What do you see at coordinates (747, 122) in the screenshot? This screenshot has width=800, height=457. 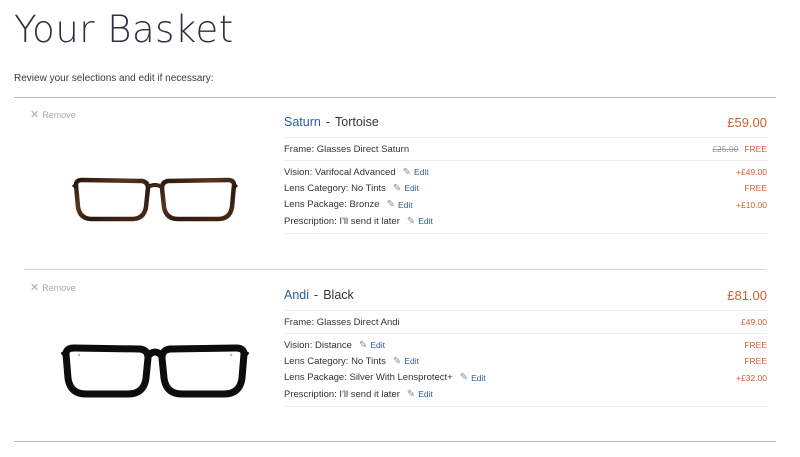 I see `item-total-price: £59.00` at bounding box center [747, 122].